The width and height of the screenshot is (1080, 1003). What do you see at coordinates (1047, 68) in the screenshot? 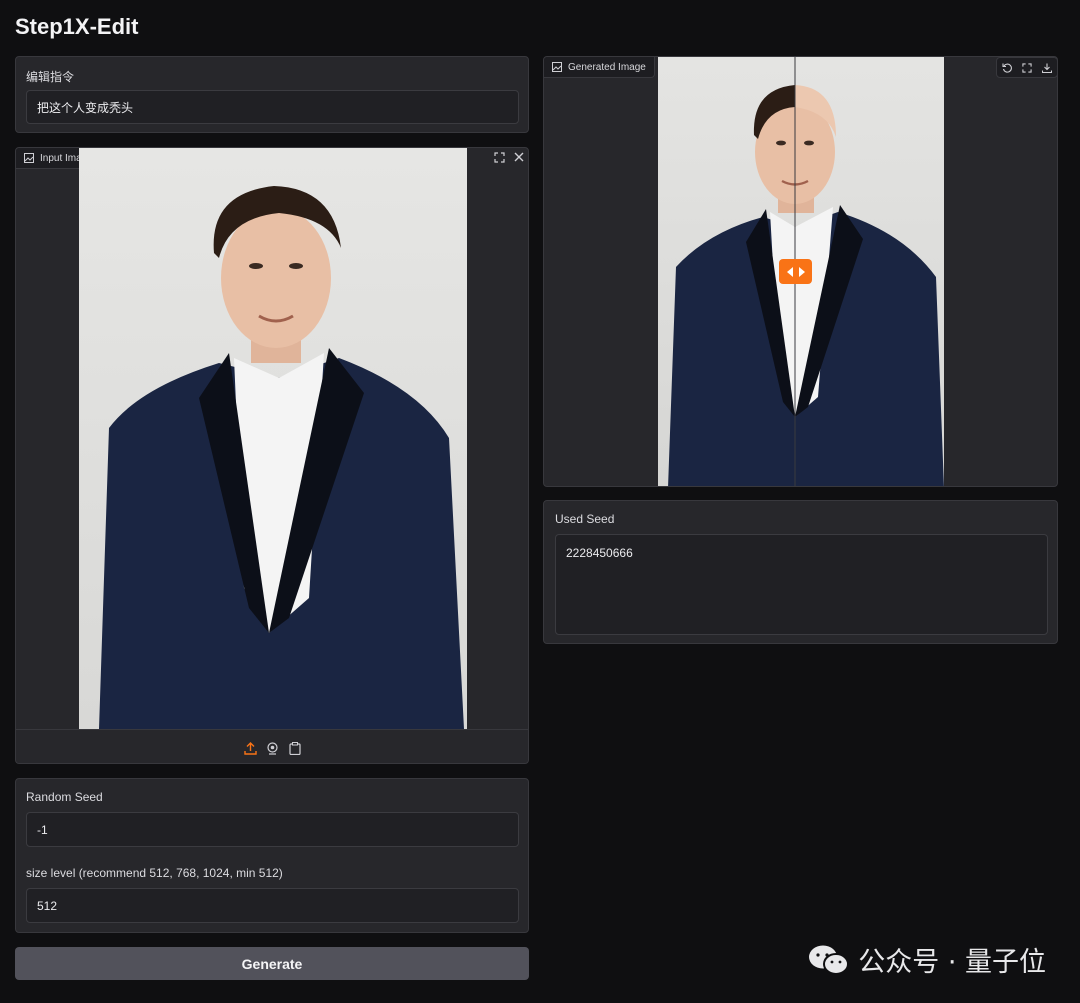
I see `download-icon` at bounding box center [1047, 68].